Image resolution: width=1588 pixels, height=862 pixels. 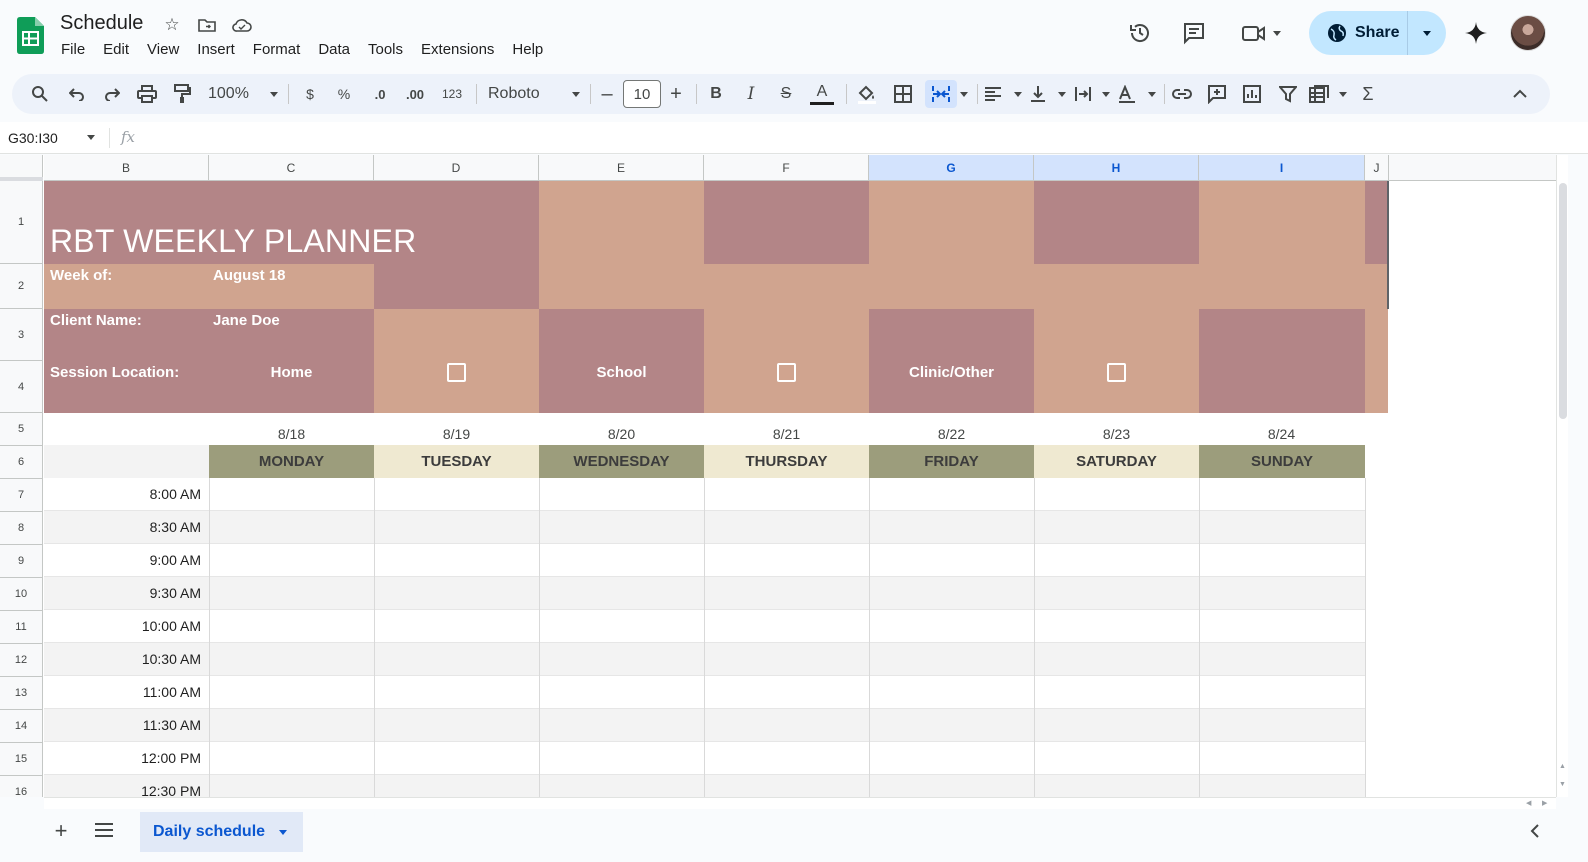 I want to click on row-header-12: 12, so click(x=21, y=660).